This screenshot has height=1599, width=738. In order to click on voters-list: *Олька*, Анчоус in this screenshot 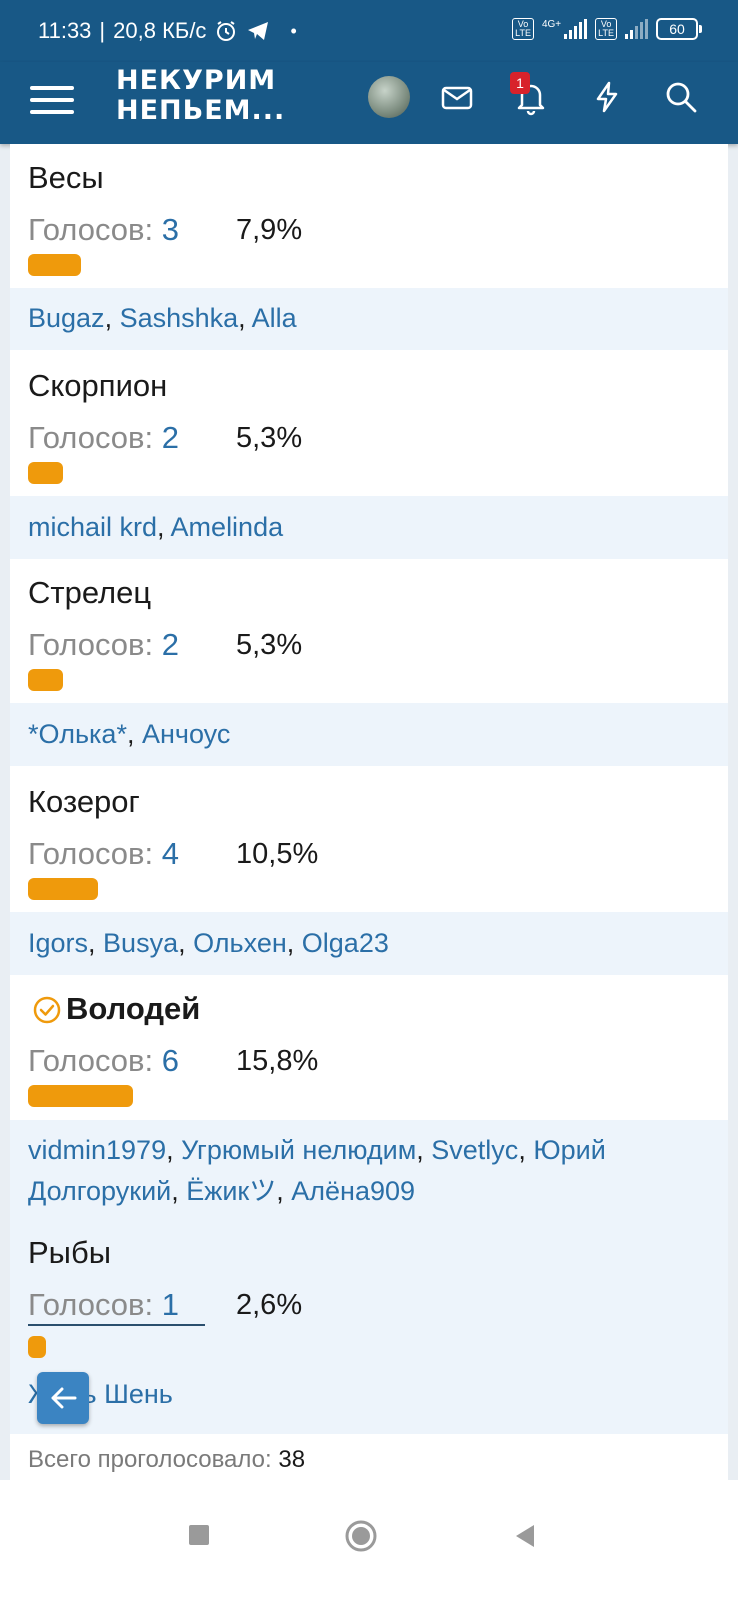, I will do `click(369, 734)`.